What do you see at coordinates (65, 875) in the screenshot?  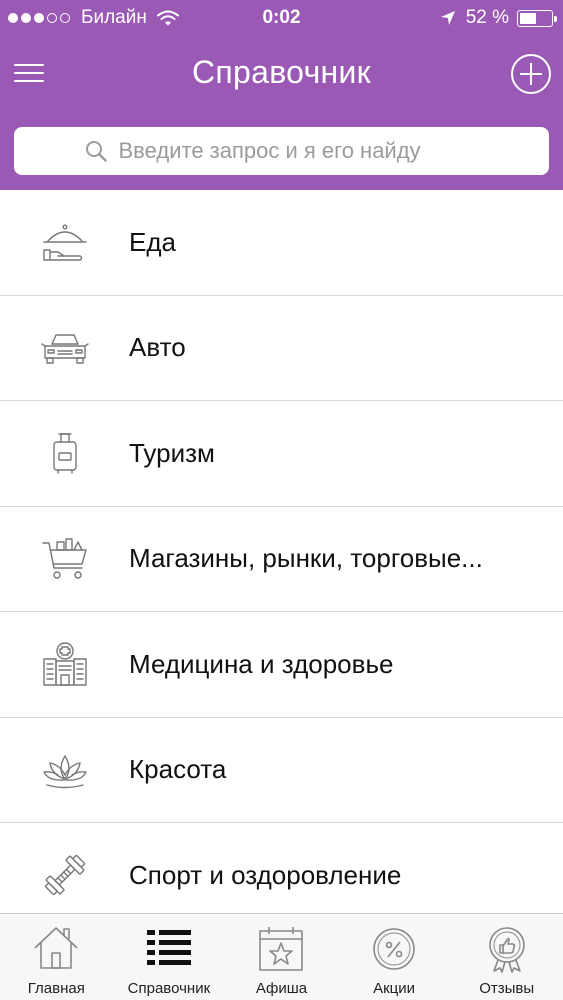 I see `dumbbell-icon` at bounding box center [65, 875].